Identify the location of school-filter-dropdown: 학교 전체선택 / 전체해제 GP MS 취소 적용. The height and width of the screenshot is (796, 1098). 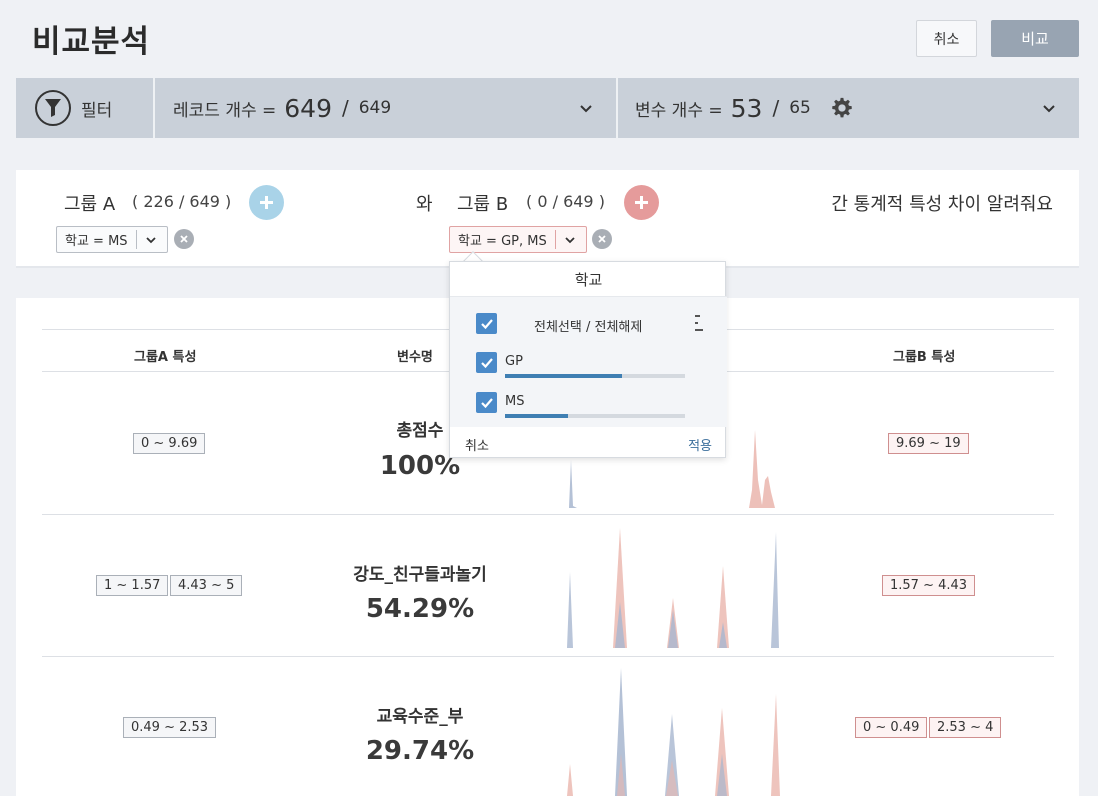
(588, 360).